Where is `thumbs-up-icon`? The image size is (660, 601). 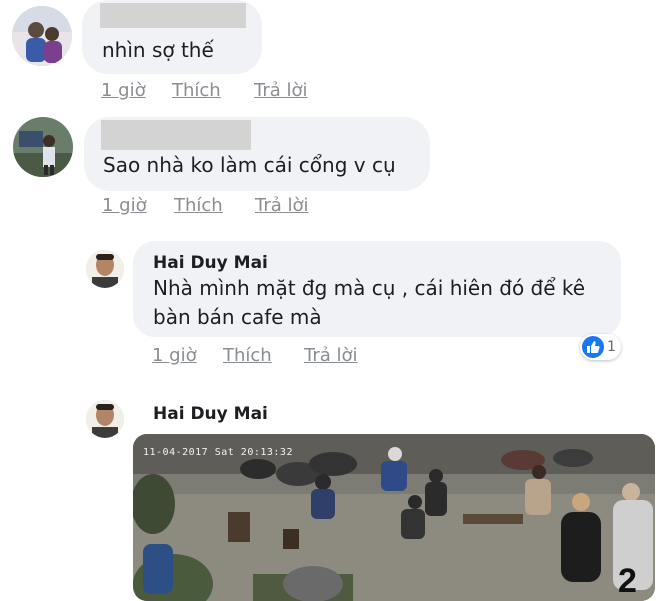 thumbs-up-icon is located at coordinates (593, 347).